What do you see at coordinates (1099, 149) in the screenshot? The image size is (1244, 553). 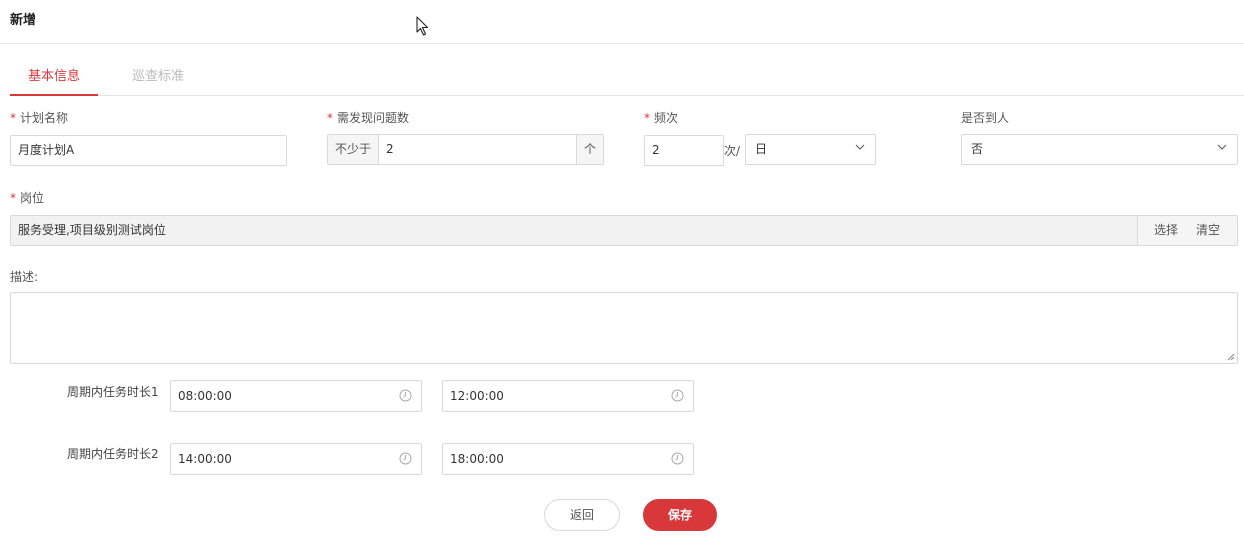 I see `on-site-select: 否` at bounding box center [1099, 149].